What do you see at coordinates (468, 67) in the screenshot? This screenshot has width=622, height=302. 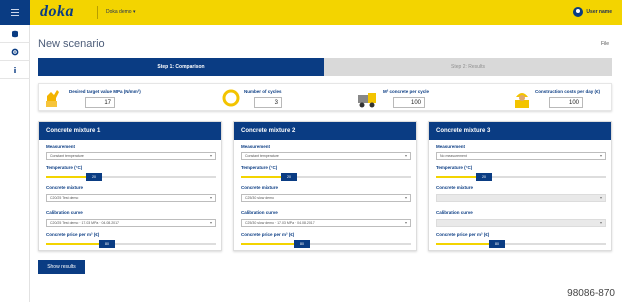 I see `tab-step-results: Step 2: Results` at bounding box center [468, 67].